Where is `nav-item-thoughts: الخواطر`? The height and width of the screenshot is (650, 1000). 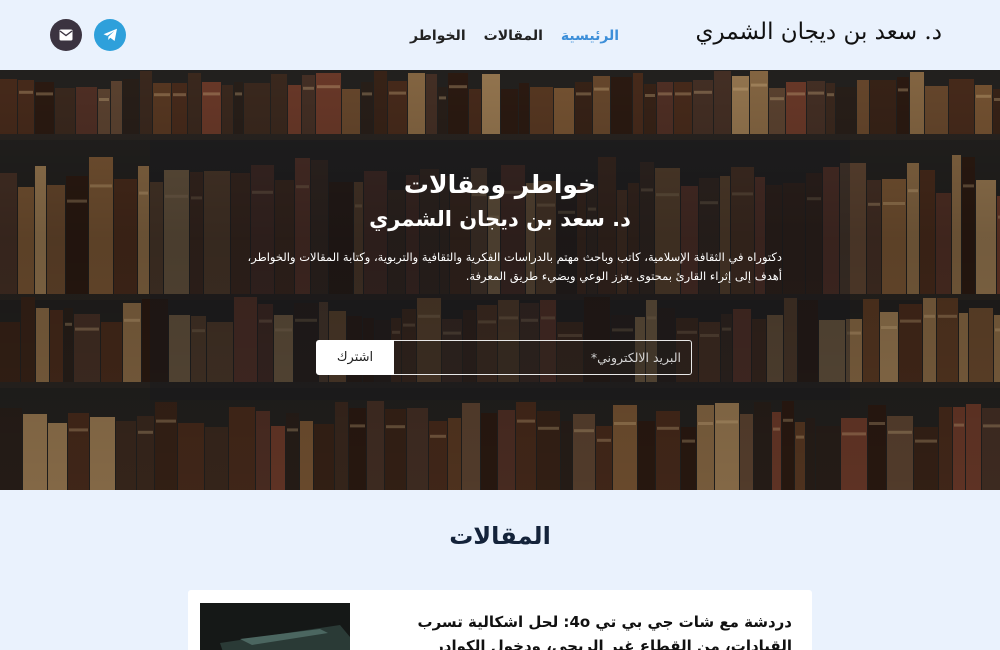 nav-item-thoughts: الخواطر is located at coordinates (438, 36).